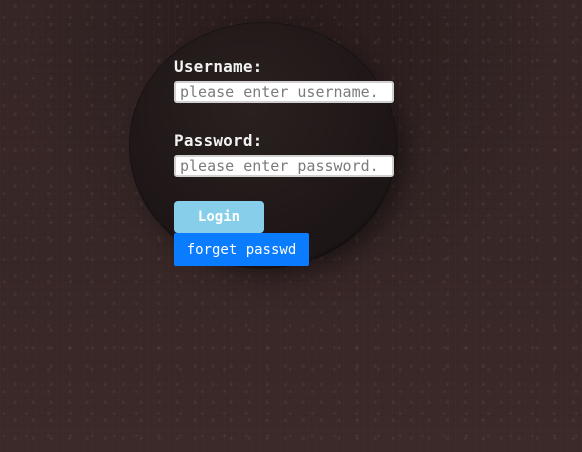 Image resolution: width=582 pixels, height=452 pixels. Describe the element at coordinates (241, 249) in the screenshot. I see `forget-password-button: forget passwd` at that location.